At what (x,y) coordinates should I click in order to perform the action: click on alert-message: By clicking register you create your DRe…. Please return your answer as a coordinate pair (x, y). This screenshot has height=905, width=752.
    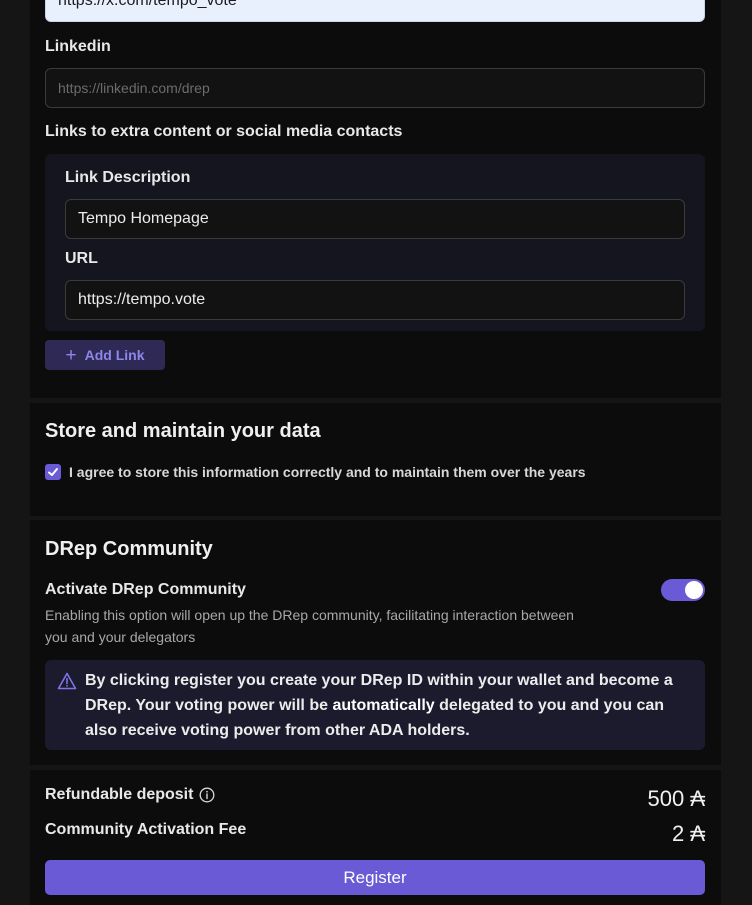
    Looking at the image, I should click on (387, 705).